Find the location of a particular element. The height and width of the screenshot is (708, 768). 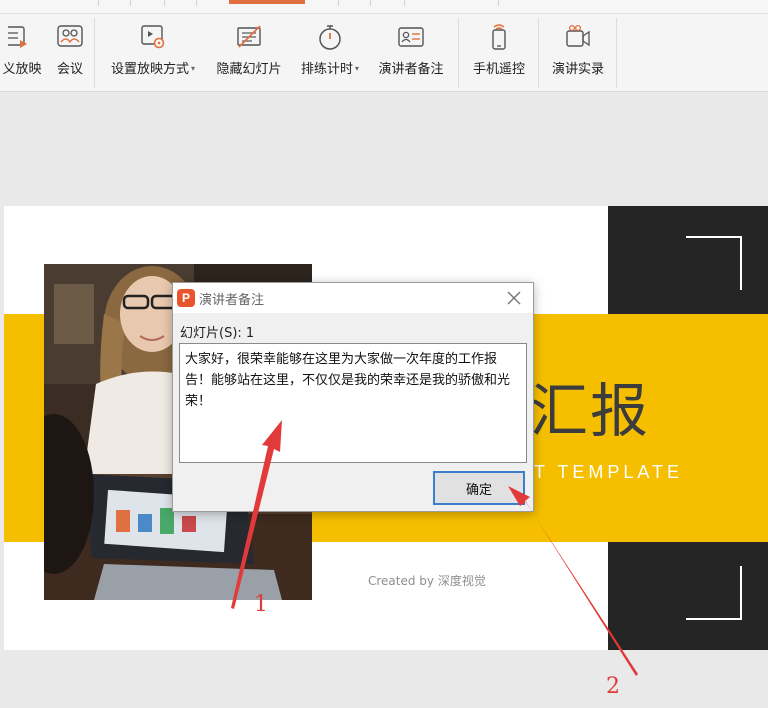

meeting-icon is located at coordinates (70, 37).